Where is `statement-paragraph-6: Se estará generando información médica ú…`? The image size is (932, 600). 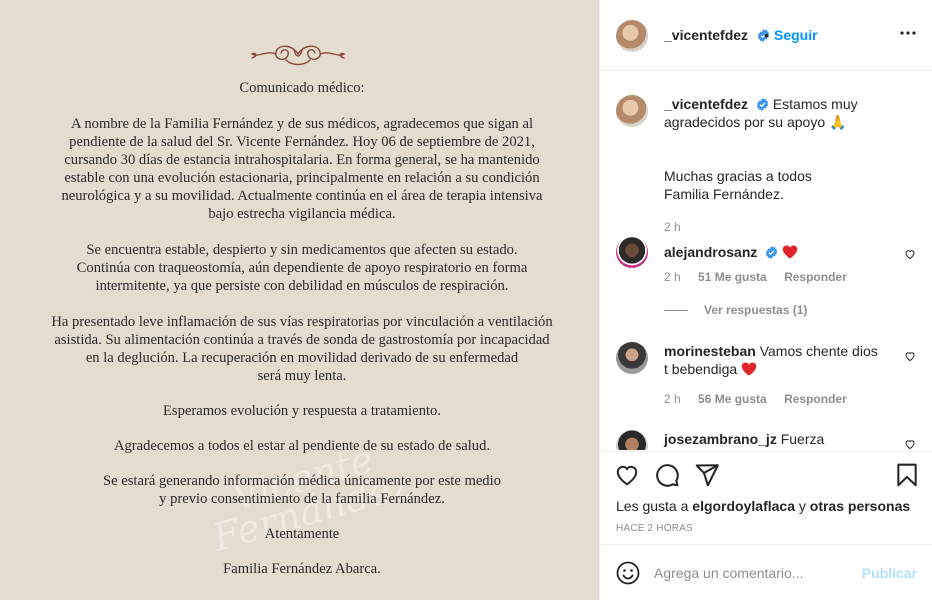
statement-paragraph-6: Se estará generando información médica ú… is located at coordinates (302, 490).